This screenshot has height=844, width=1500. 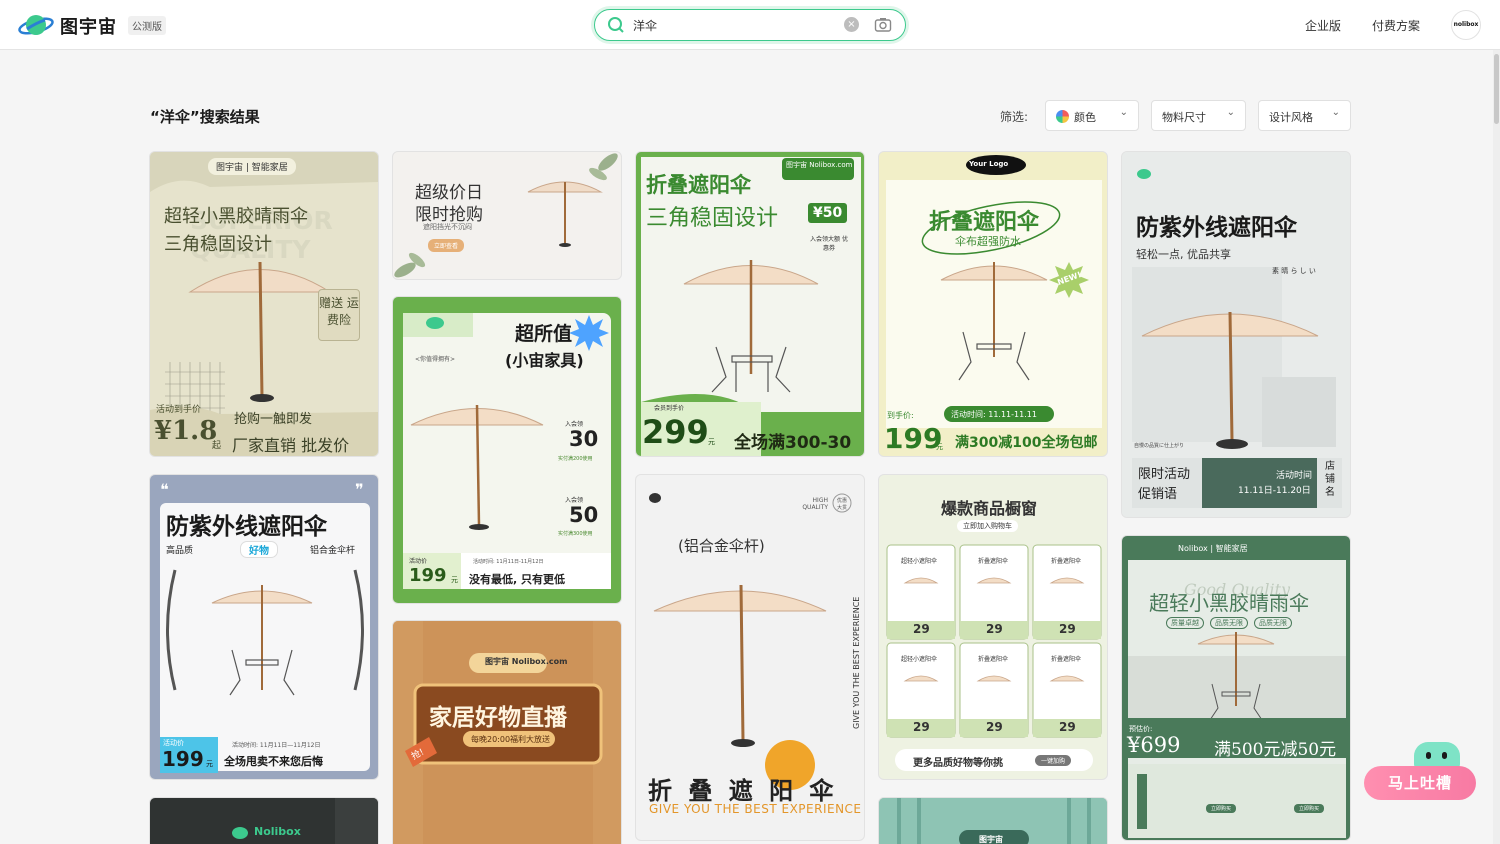 I want to click on price: ¥1.8, so click(x=186, y=431).